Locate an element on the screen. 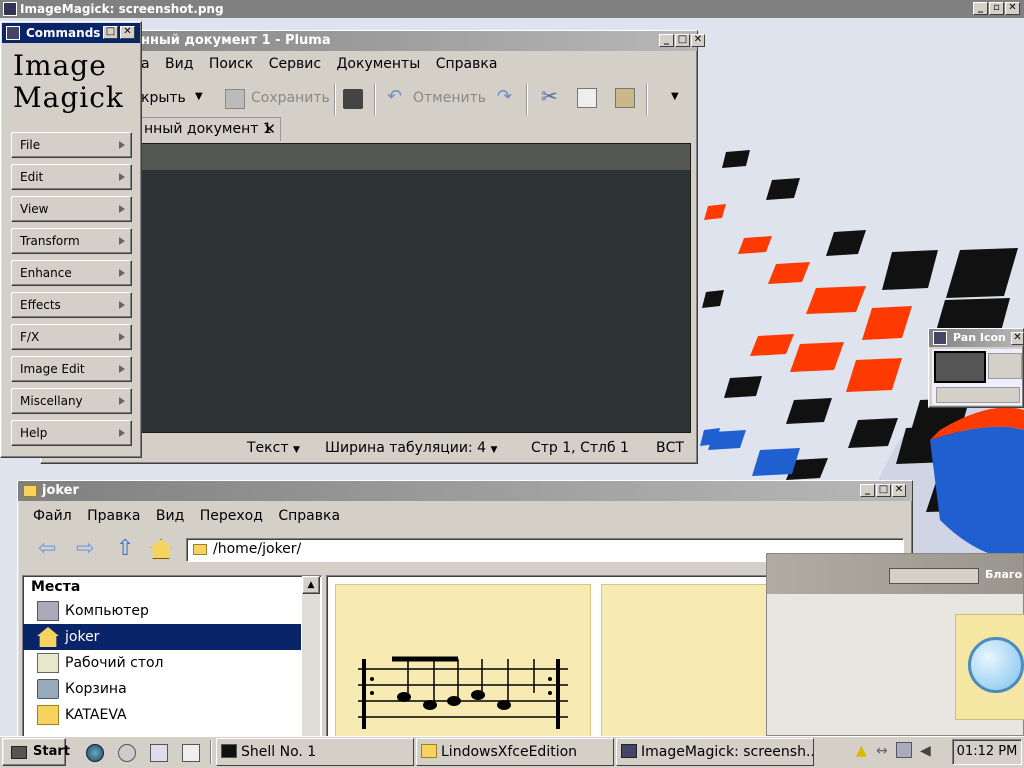 Image resolution: width=1024 pixels, height=768 pixels. pan-thumbnail-strip is located at coordinates (978, 395).